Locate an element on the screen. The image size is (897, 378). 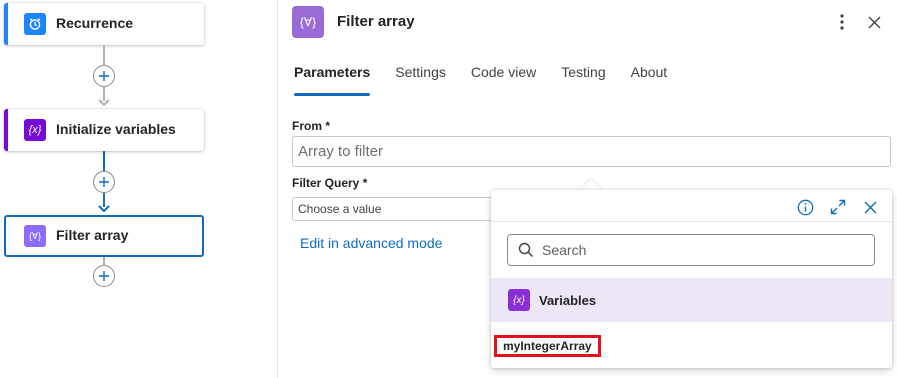
from-label: From * is located at coordinates (311, 126).